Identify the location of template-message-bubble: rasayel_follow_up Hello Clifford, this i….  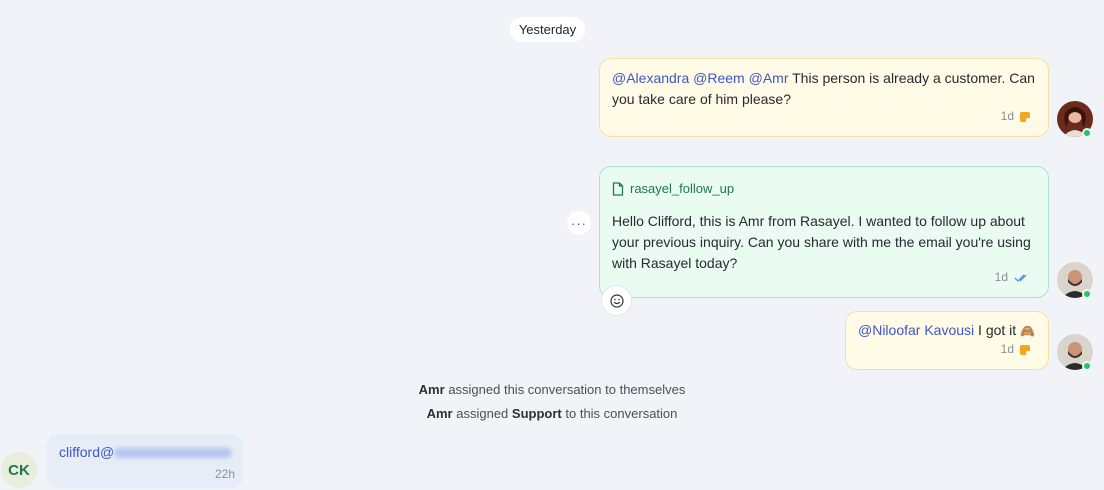
(824, 232).